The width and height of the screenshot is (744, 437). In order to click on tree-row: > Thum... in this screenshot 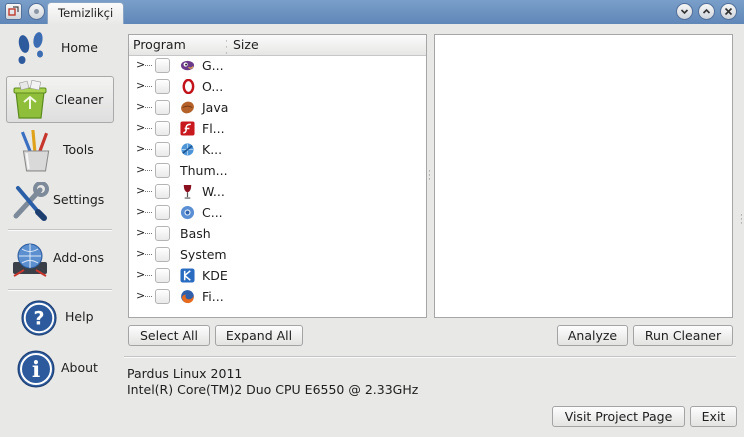, I will do `click(277, 170)`.